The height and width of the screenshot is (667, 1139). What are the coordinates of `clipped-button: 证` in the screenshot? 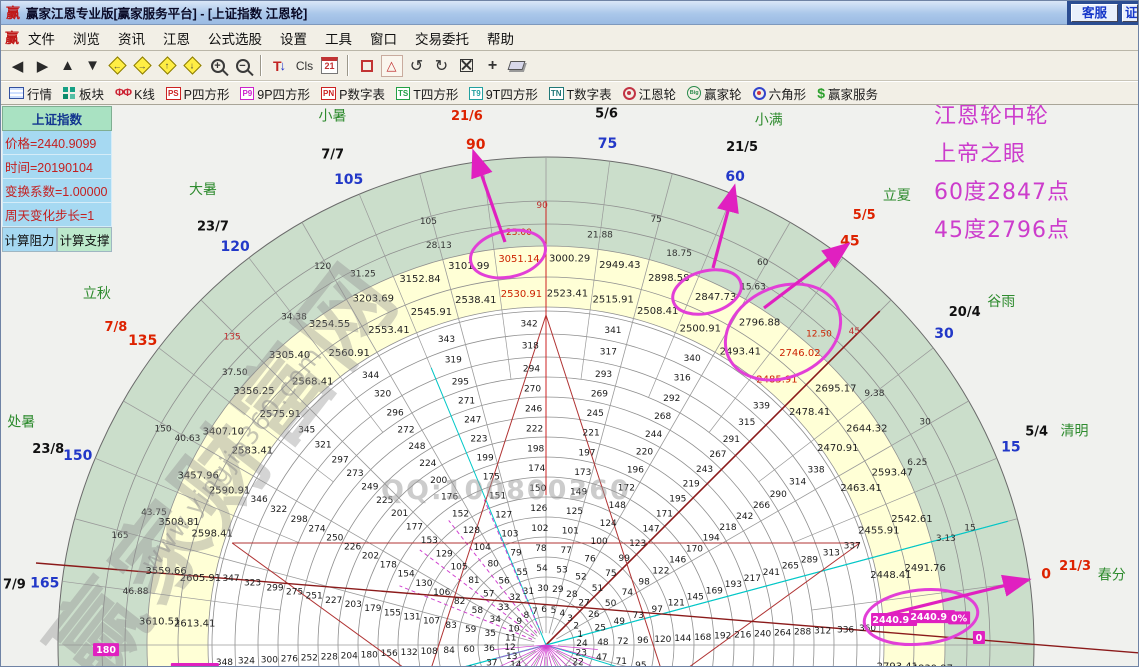 It's located at (1130, 12).